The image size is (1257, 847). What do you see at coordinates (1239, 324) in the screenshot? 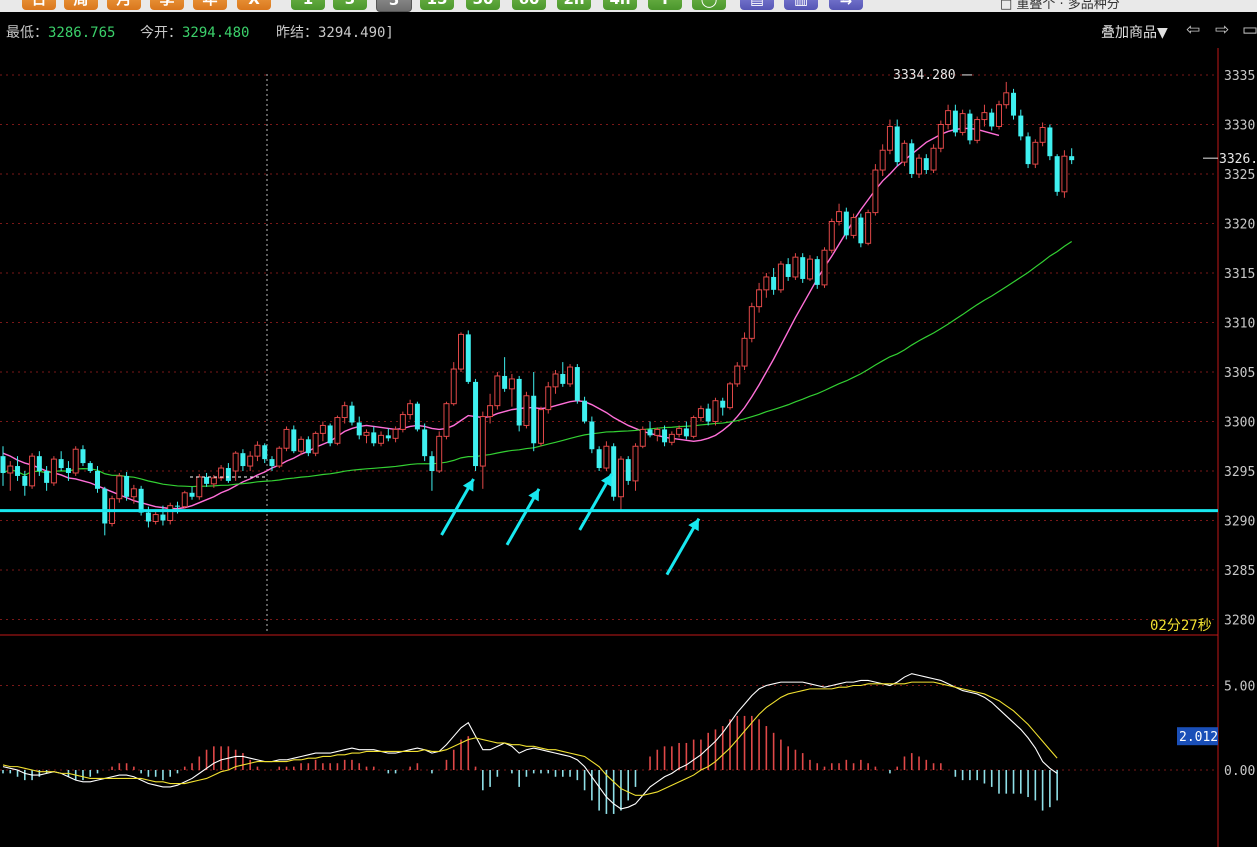
I see `y-tick-label: 3310` at bounding box center [1239, 324].